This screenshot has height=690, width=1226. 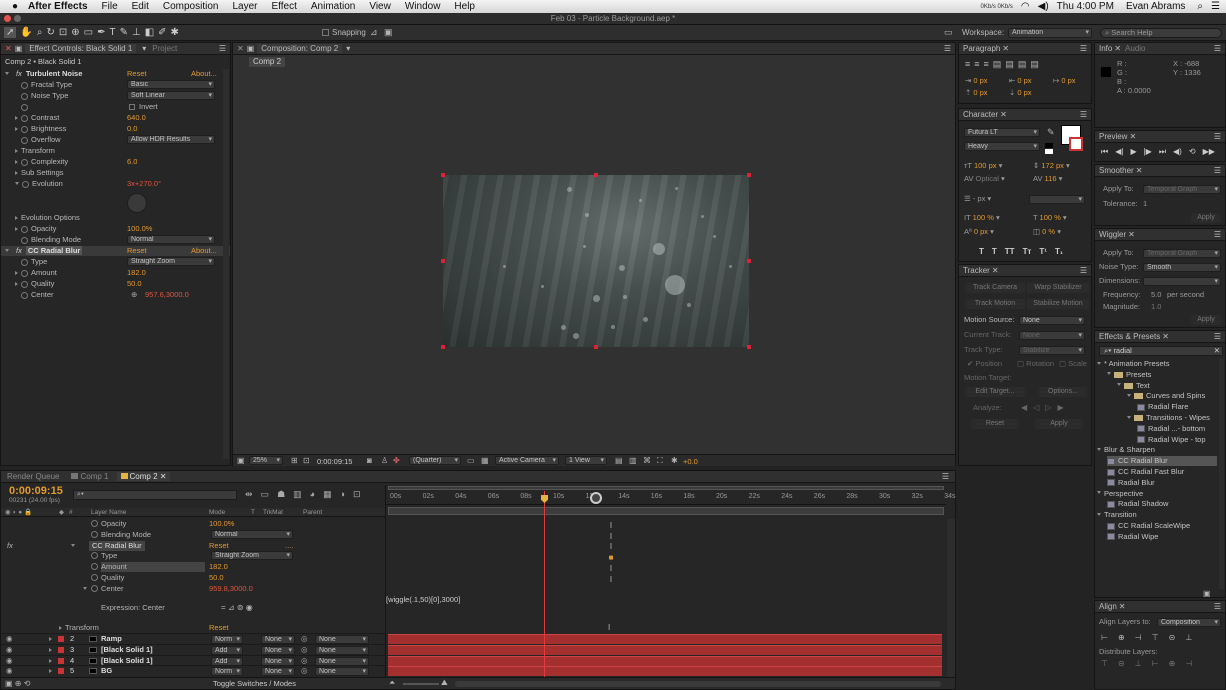 I want to click on white-swatch, so click(x=1049, y=151).